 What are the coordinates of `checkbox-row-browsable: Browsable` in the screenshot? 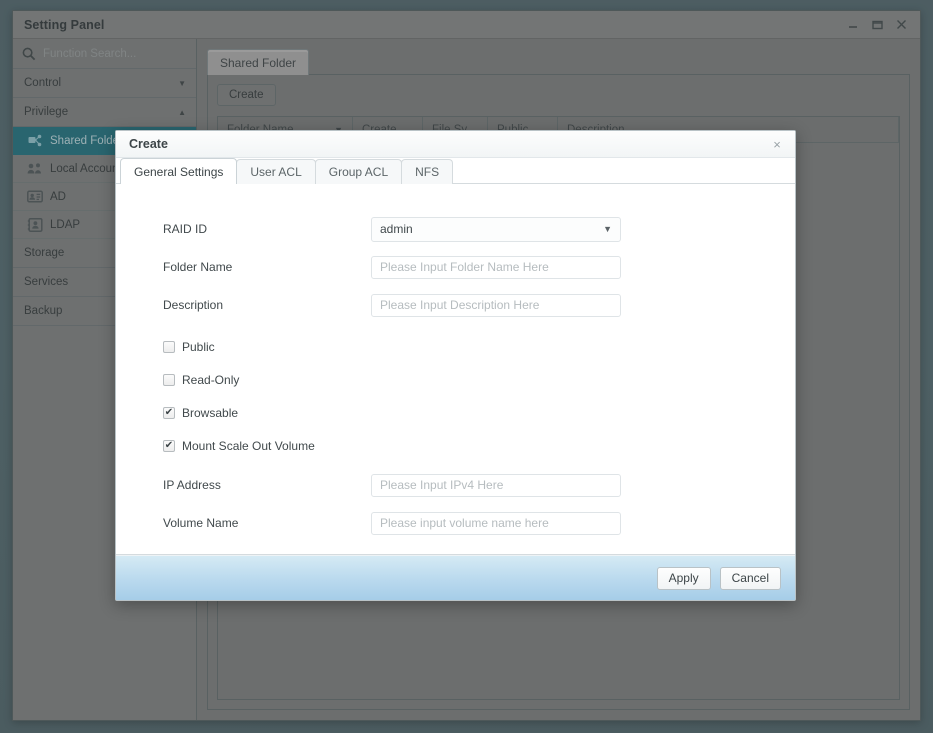 It's located at (455, 412).